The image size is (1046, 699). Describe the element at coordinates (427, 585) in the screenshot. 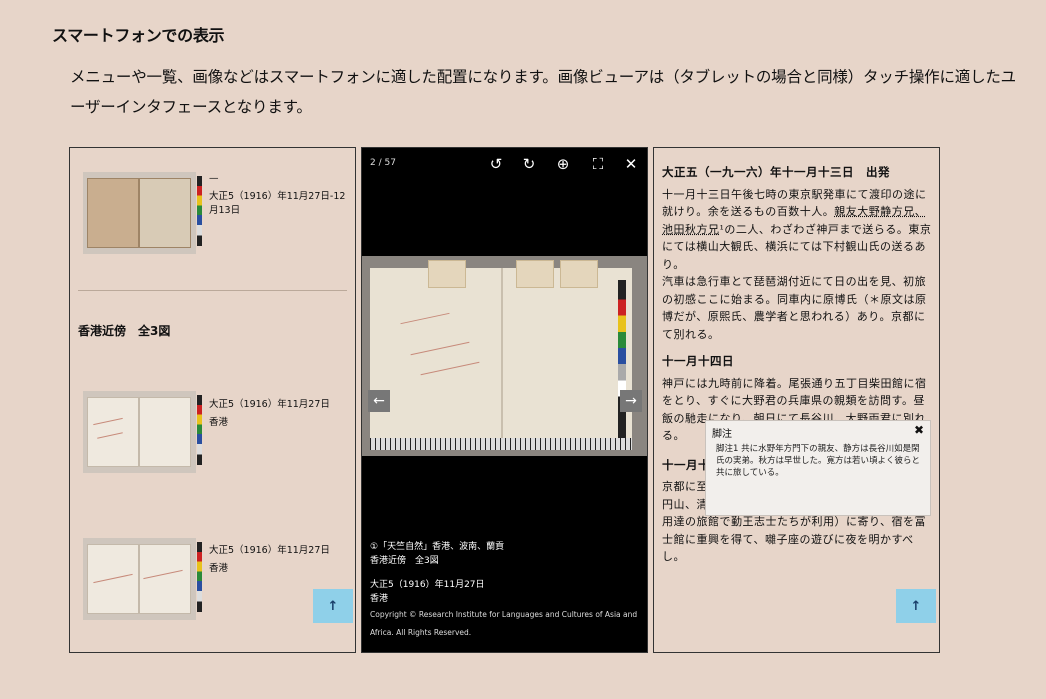

I see `caption-date: 大正5（1916）年11月27日` at that location.